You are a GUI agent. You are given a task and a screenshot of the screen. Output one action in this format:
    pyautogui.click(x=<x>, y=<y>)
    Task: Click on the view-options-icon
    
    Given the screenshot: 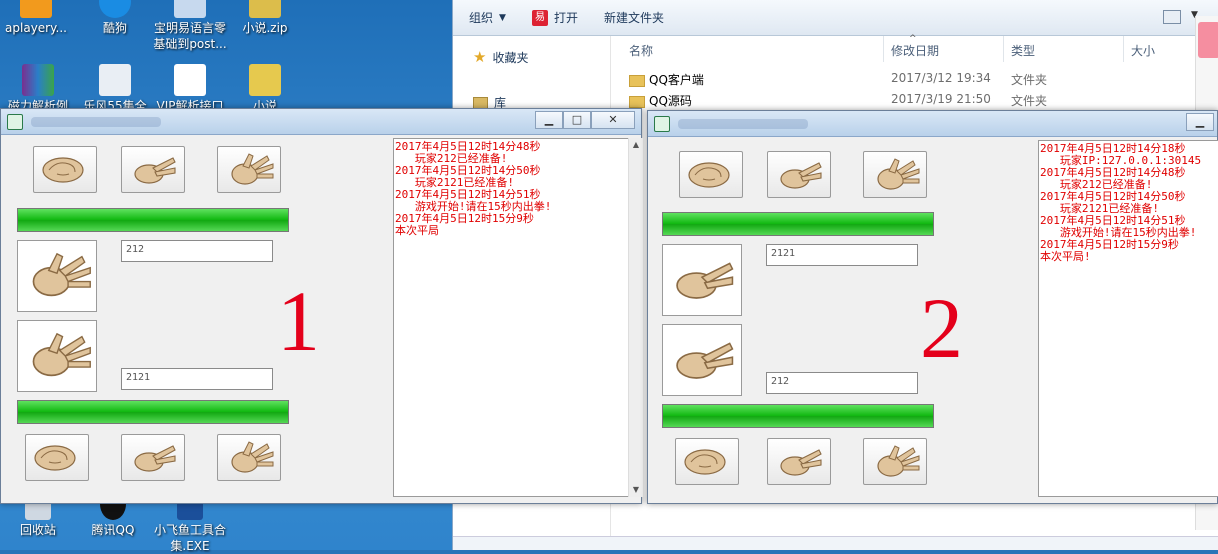 What is the action you would take?
    pyautogui.click(x=1172, y=17)
    